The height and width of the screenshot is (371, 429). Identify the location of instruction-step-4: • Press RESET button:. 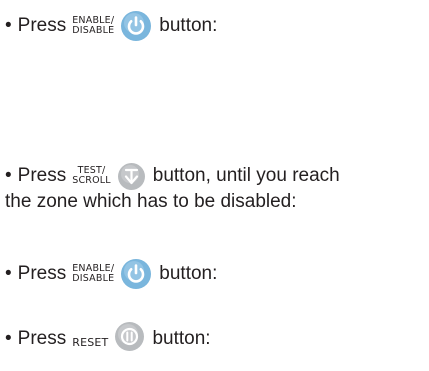
(108, 339).